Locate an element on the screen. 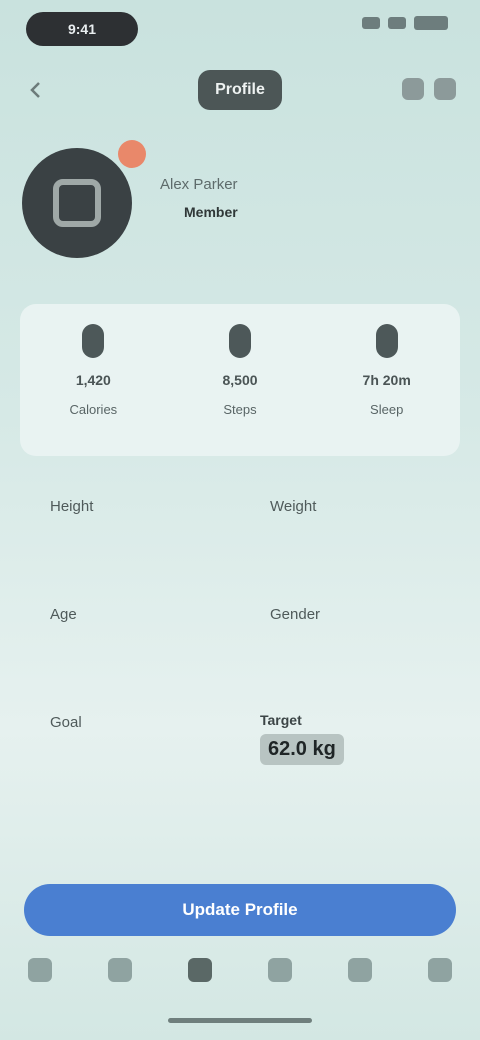 Image resolution: width=480 pixels, height=1040 pixels. target-value: Target 62.0 kg is located at coordinates (325, 748).